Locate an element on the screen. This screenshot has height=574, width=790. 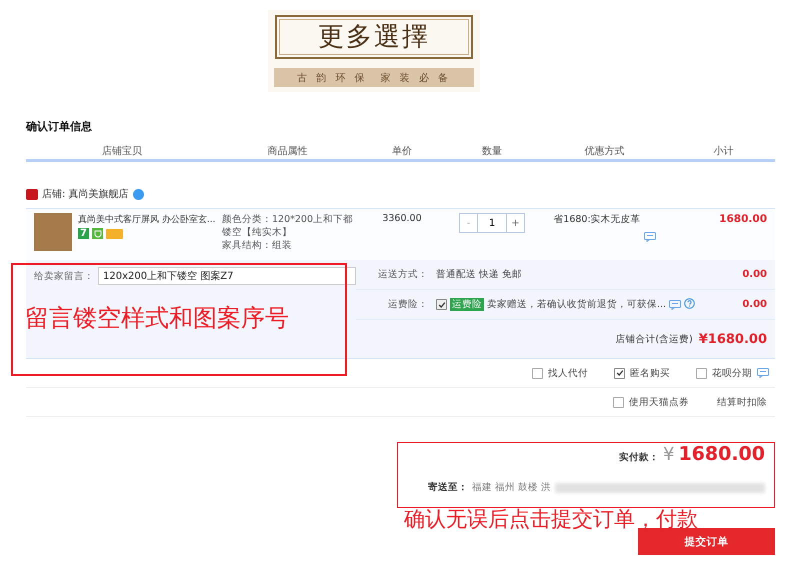
product-attribute: 颜色分类：120*200上和下都镂空【纯实木】 is located at coordinates (288, 226).